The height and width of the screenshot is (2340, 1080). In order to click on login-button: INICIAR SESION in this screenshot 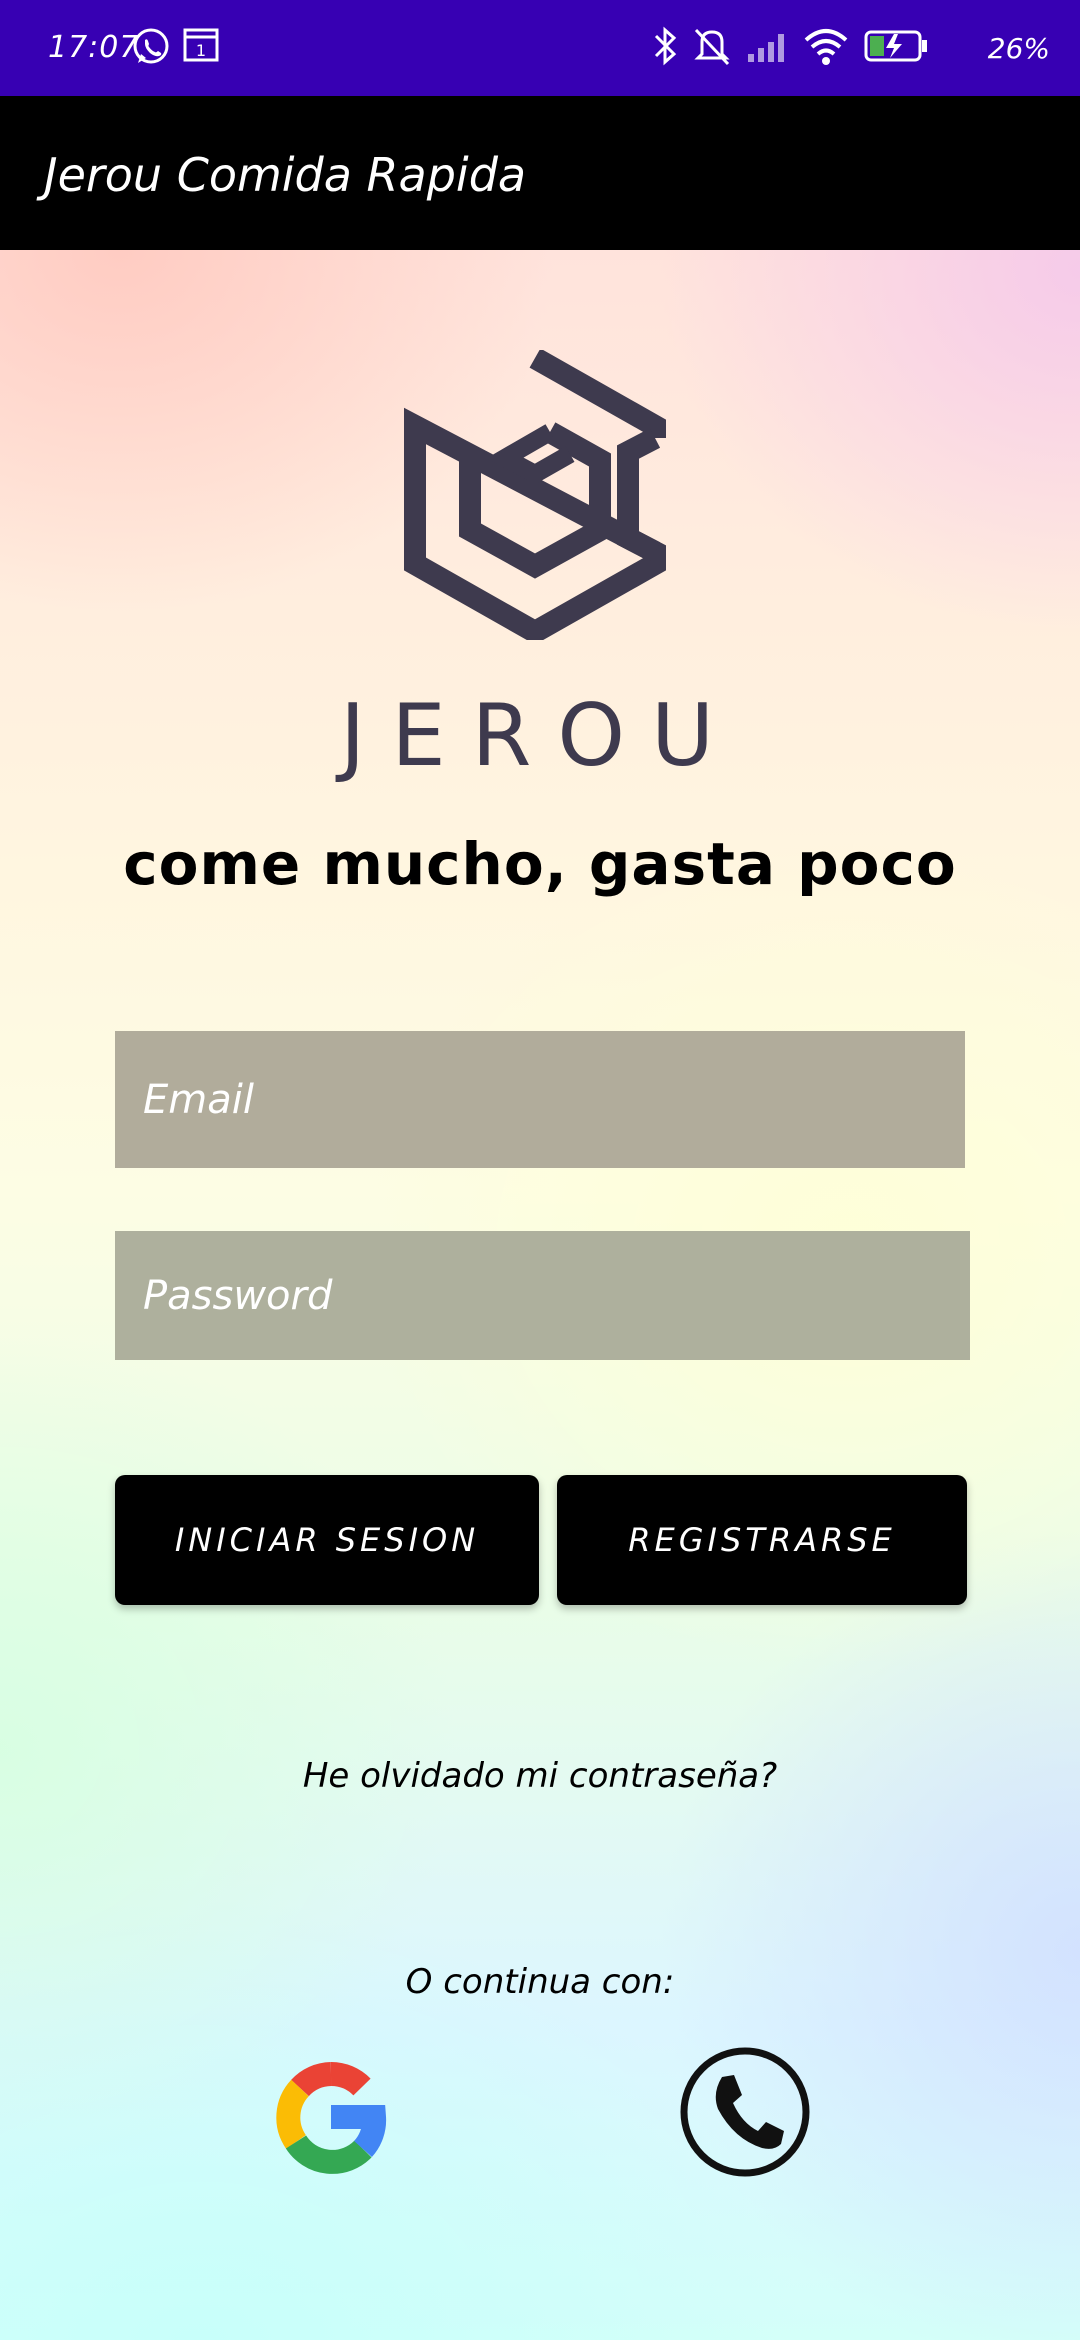, I will do `click(327, 1540)`.